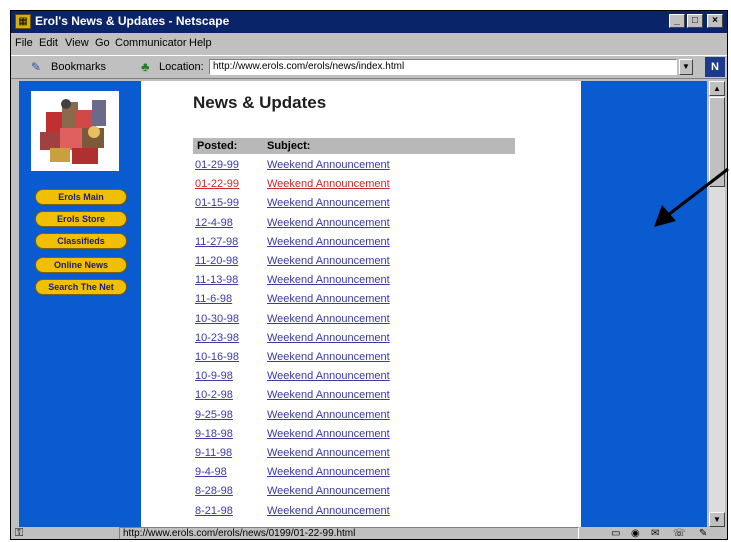 This screenshot has width=731, height=542. Describe the element at coordinates (217, 338) in the screenshot. I see `row-date-link: 10-23-98` at that location.